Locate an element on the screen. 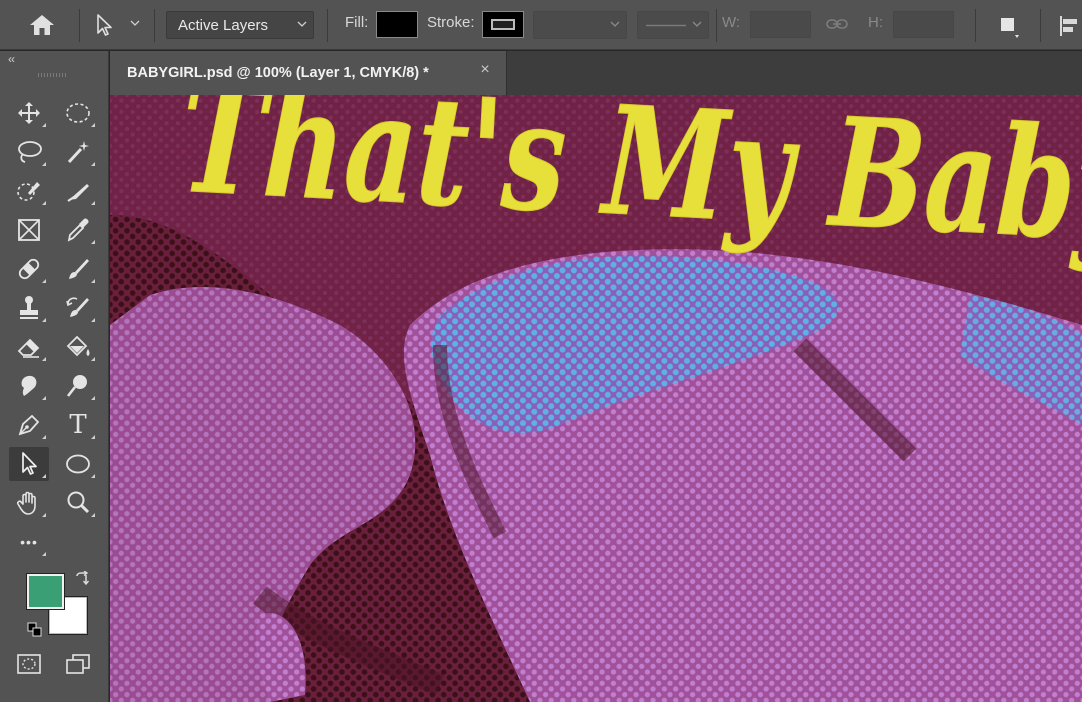  path-alignment-icon is located at coordinates (1068, 26).